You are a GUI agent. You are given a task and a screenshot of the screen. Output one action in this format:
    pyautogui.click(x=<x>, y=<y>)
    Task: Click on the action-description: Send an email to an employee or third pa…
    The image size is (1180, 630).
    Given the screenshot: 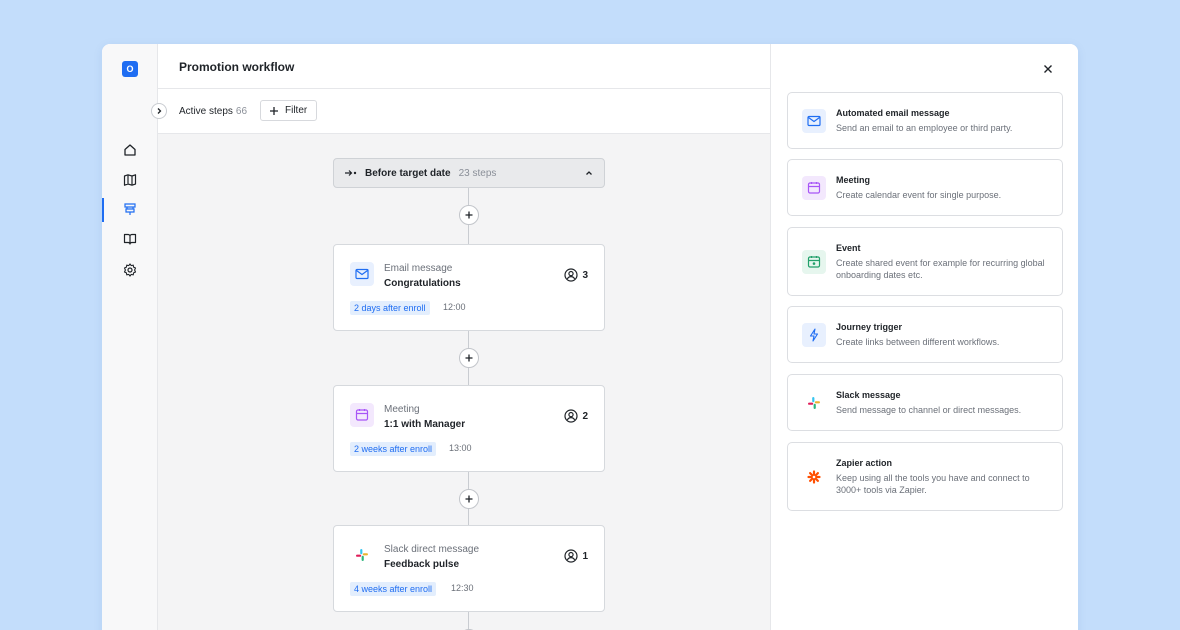 What is the action you would take?
    pyautogui.click(x=924, y=128)
    